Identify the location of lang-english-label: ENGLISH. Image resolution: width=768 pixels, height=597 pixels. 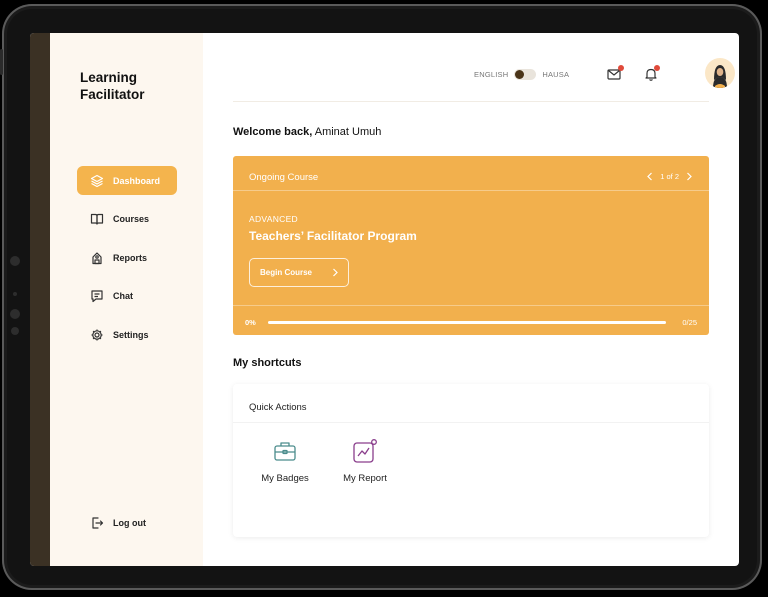
(491, 74).